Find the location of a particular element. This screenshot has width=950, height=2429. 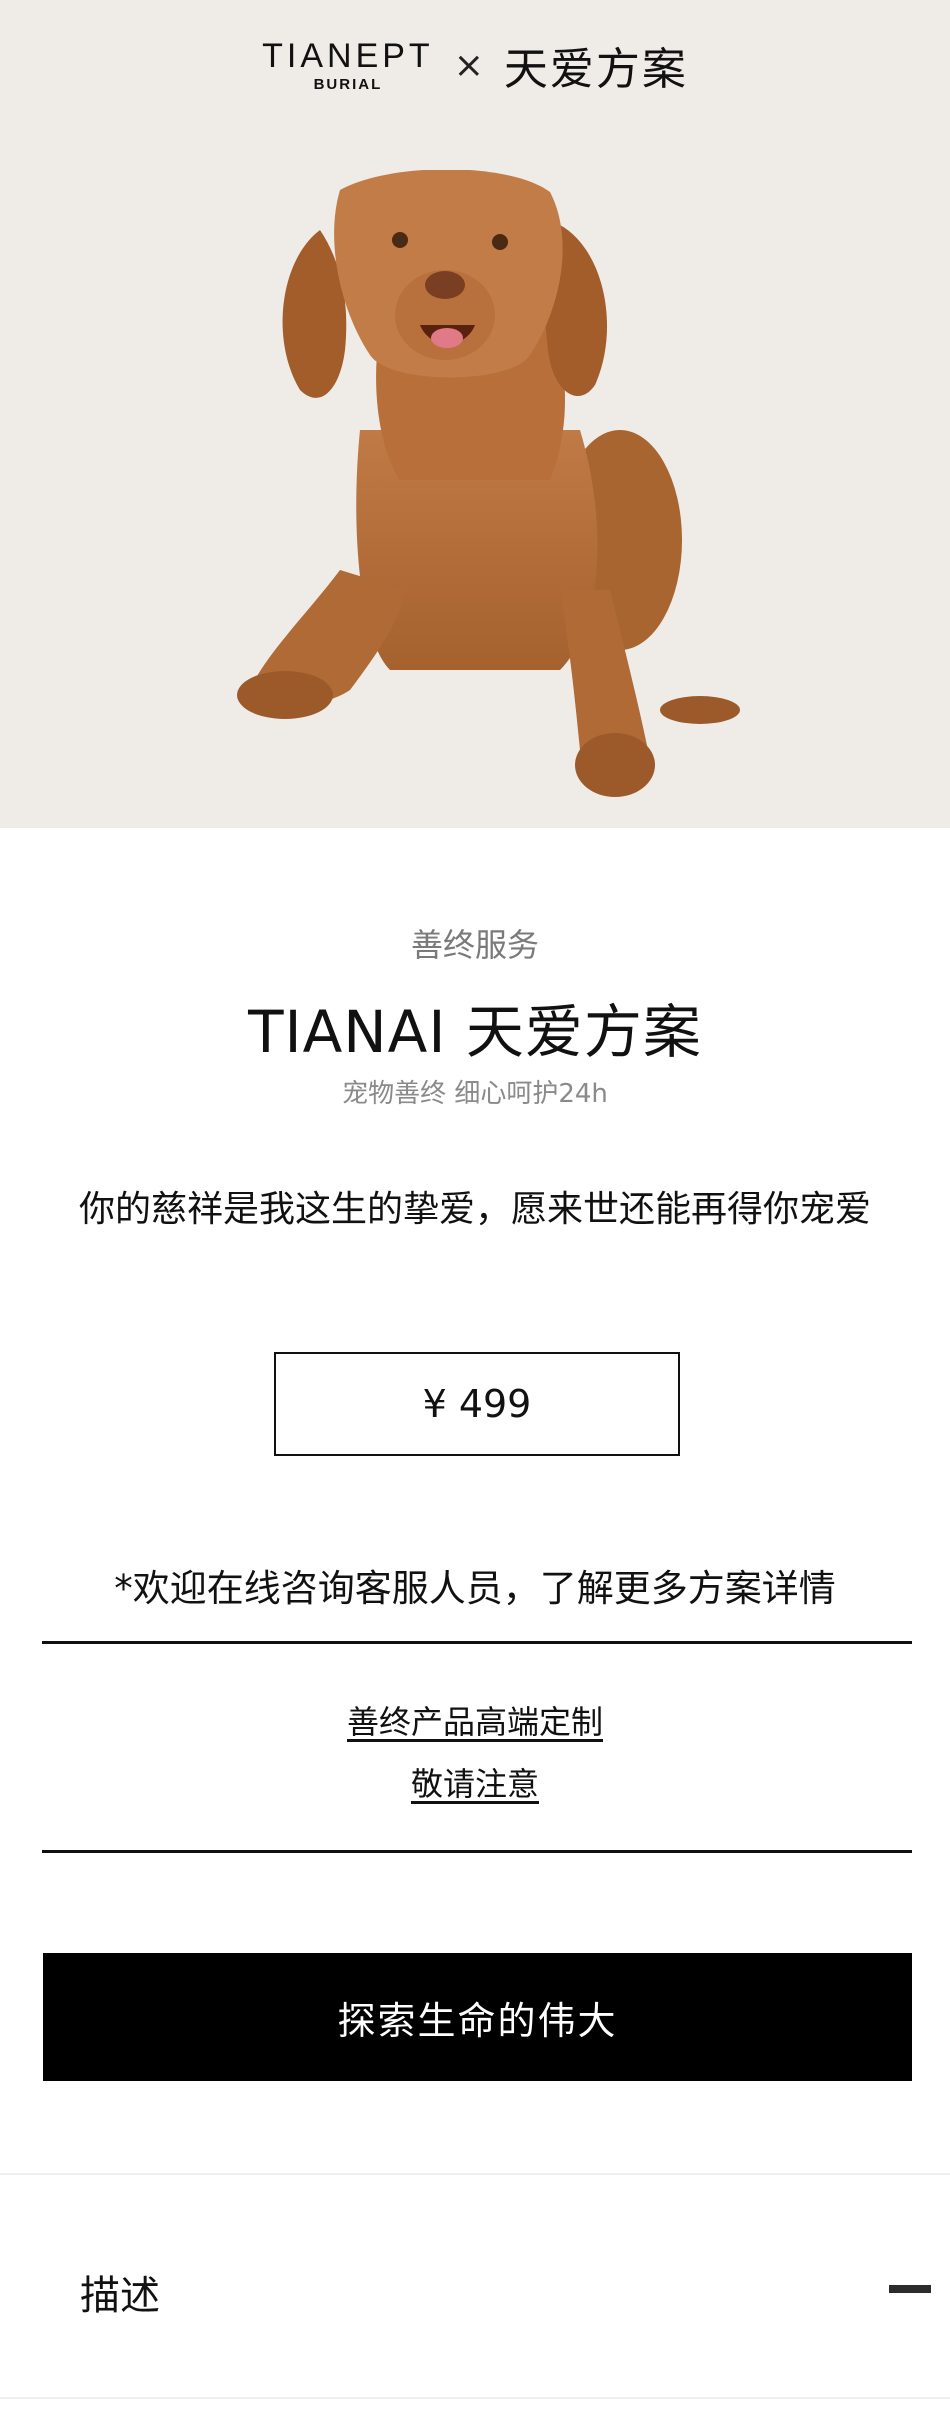

bottom-divider is located at coordinates (475, 2398).